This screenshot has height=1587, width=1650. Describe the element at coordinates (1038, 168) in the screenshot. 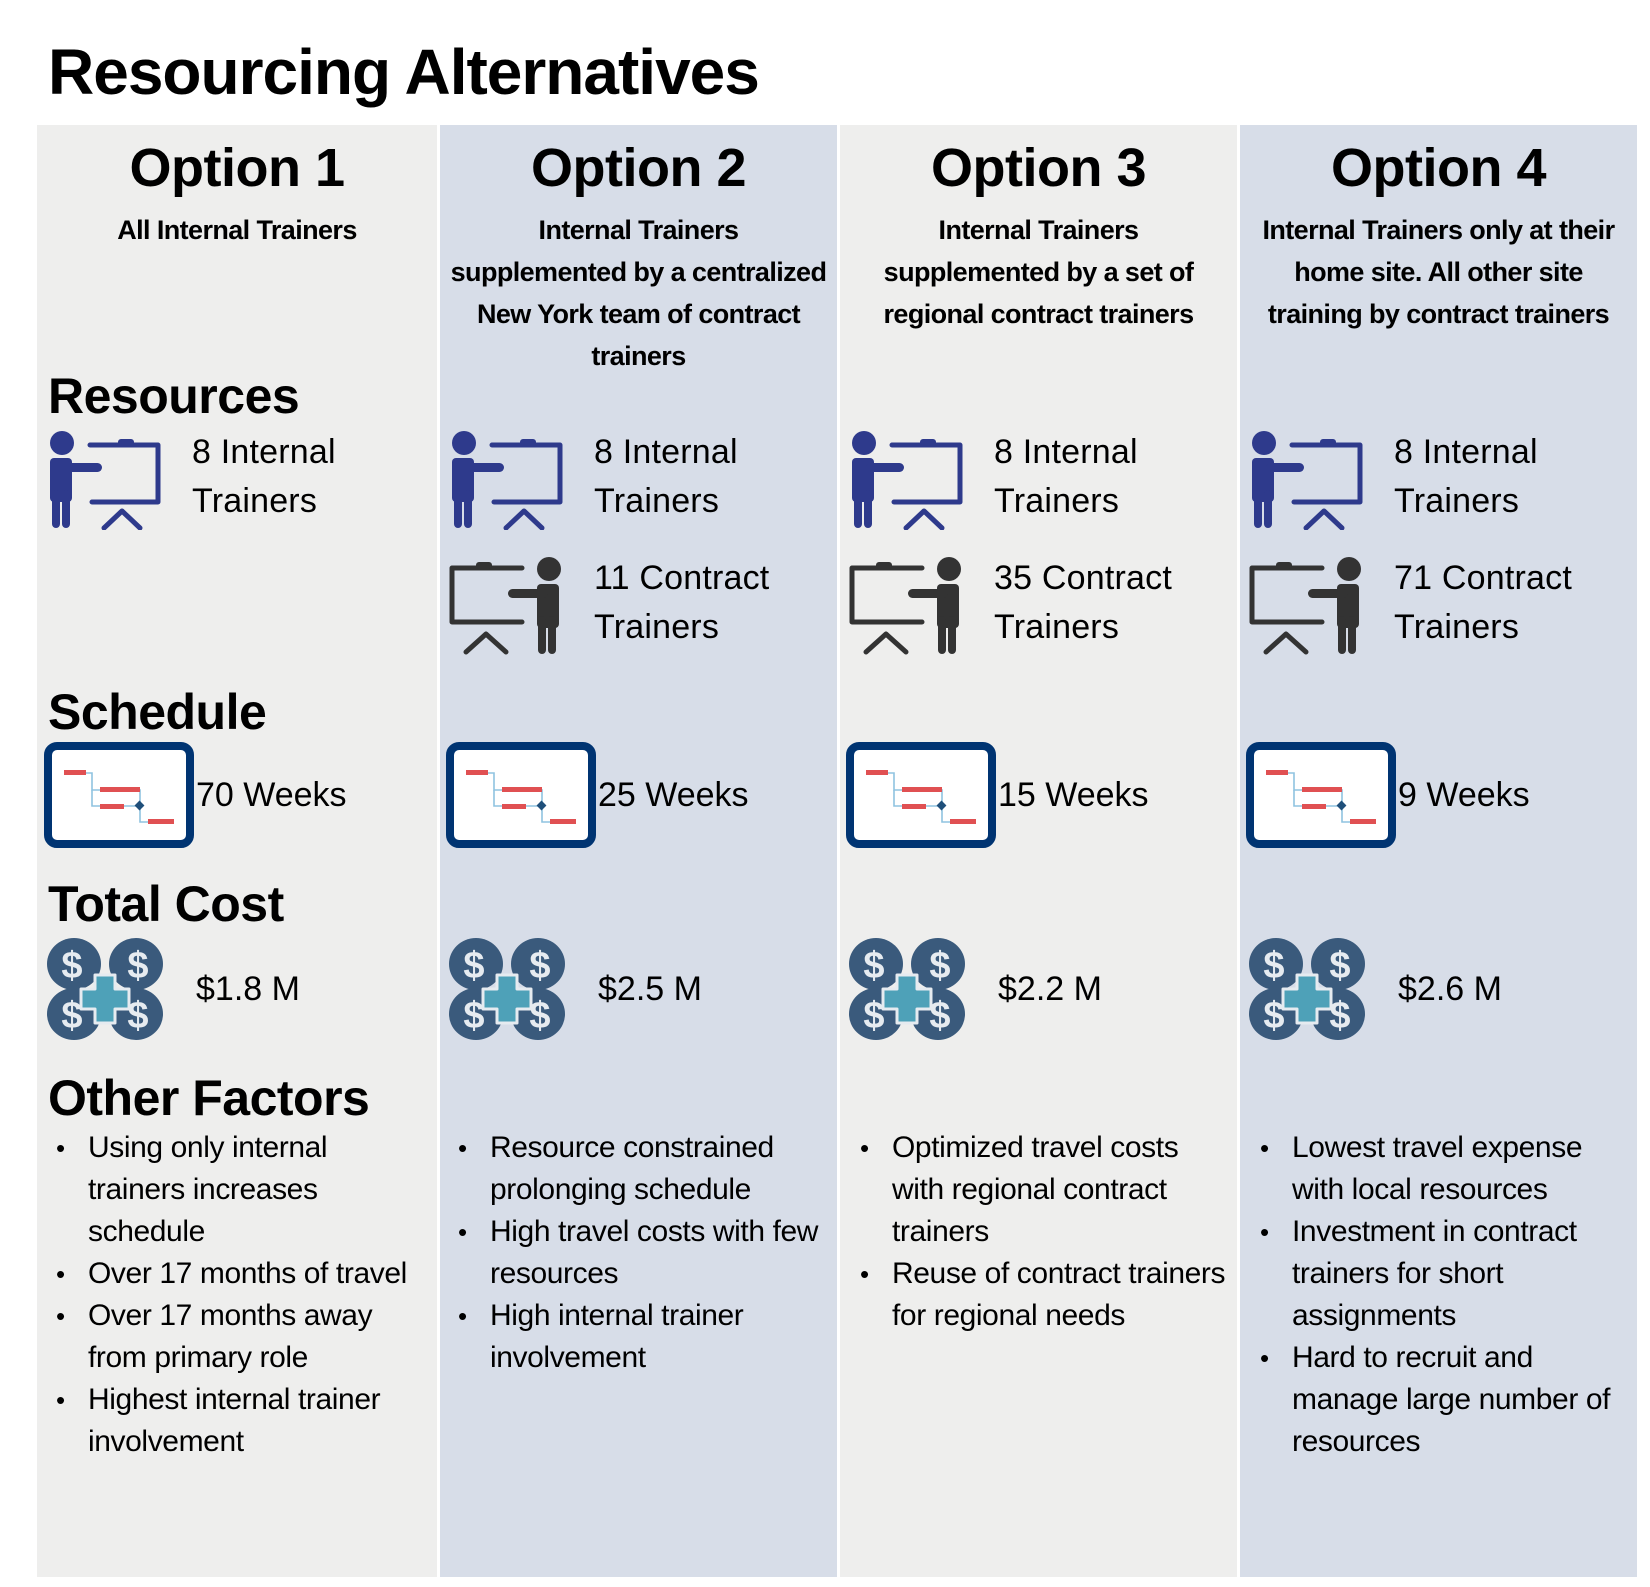

I see `option-title: Option 3` at that location.